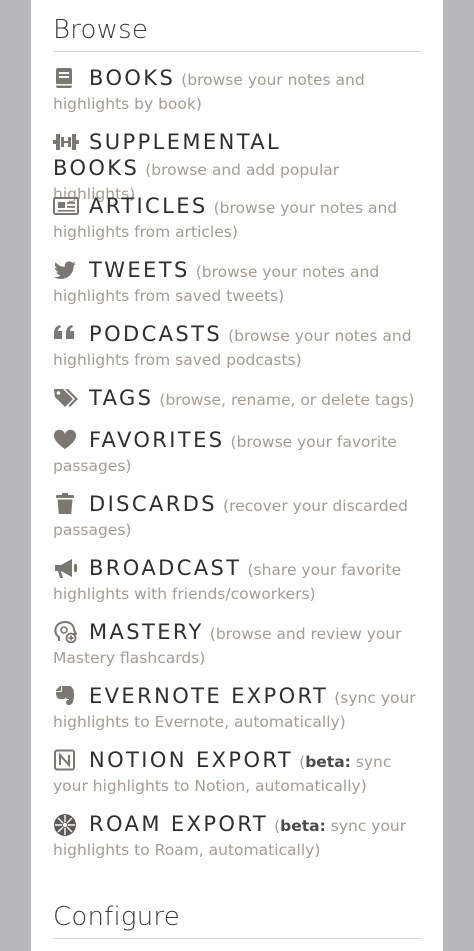  Describe the element at coordinates (237, 938) in the screenshot. I see `configure-divider` at that location.